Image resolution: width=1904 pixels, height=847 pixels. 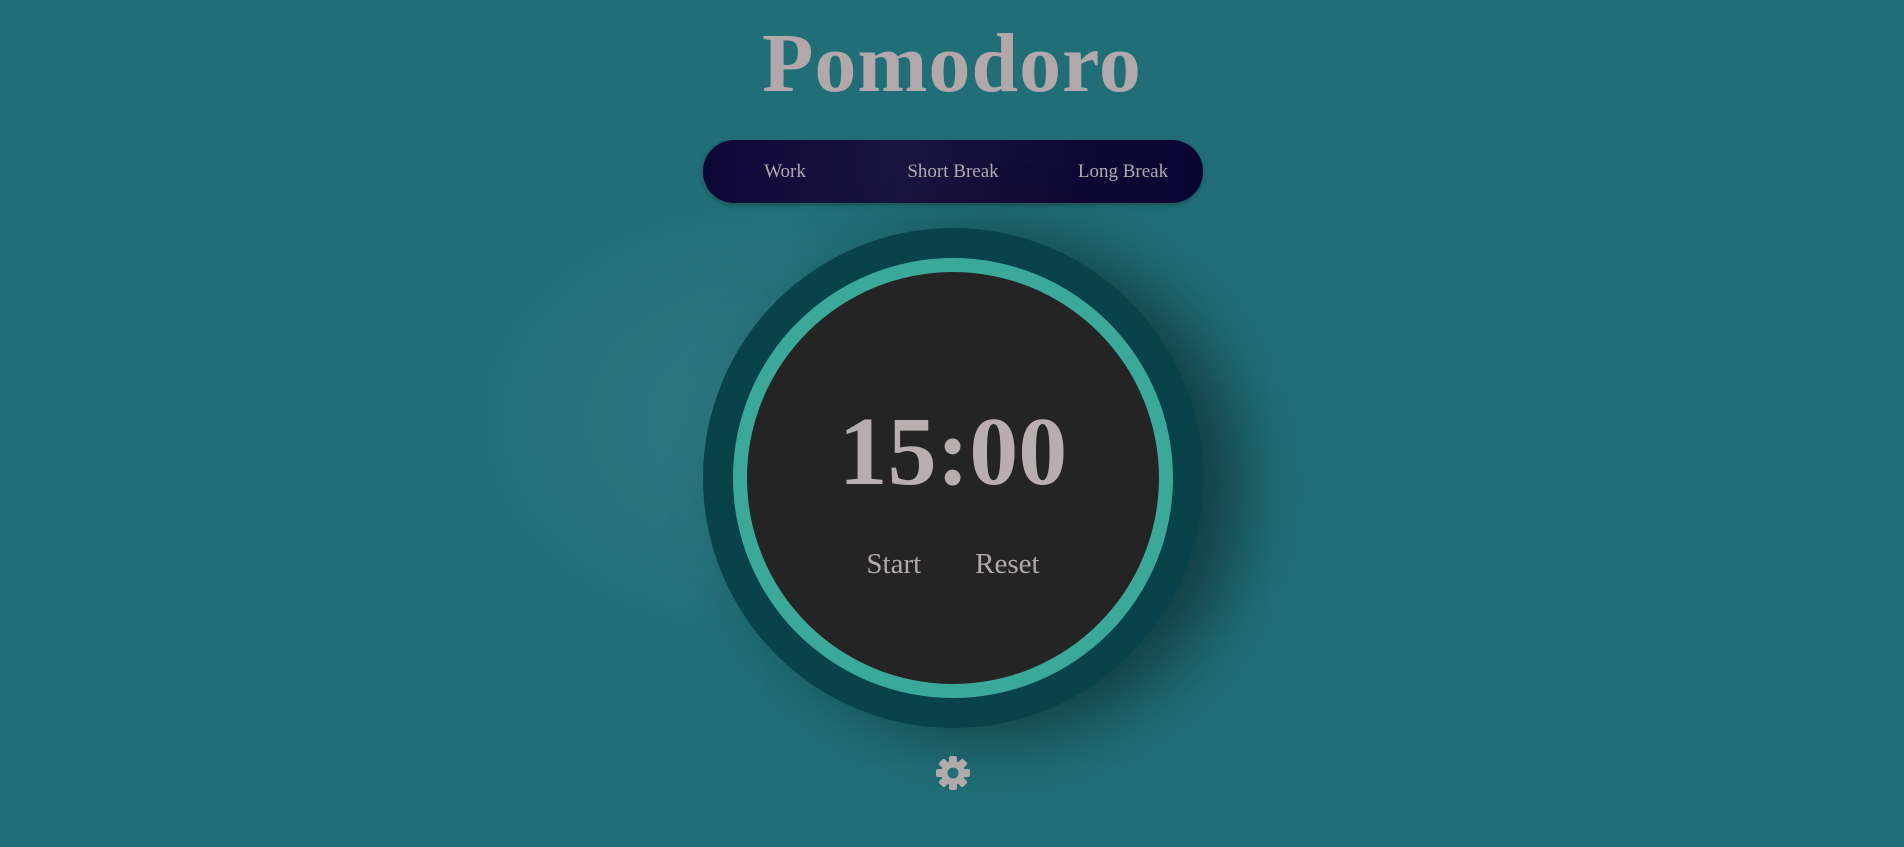 I want to click on progress-ring: 15:00 Start Reset, so click(x=953, y=478).